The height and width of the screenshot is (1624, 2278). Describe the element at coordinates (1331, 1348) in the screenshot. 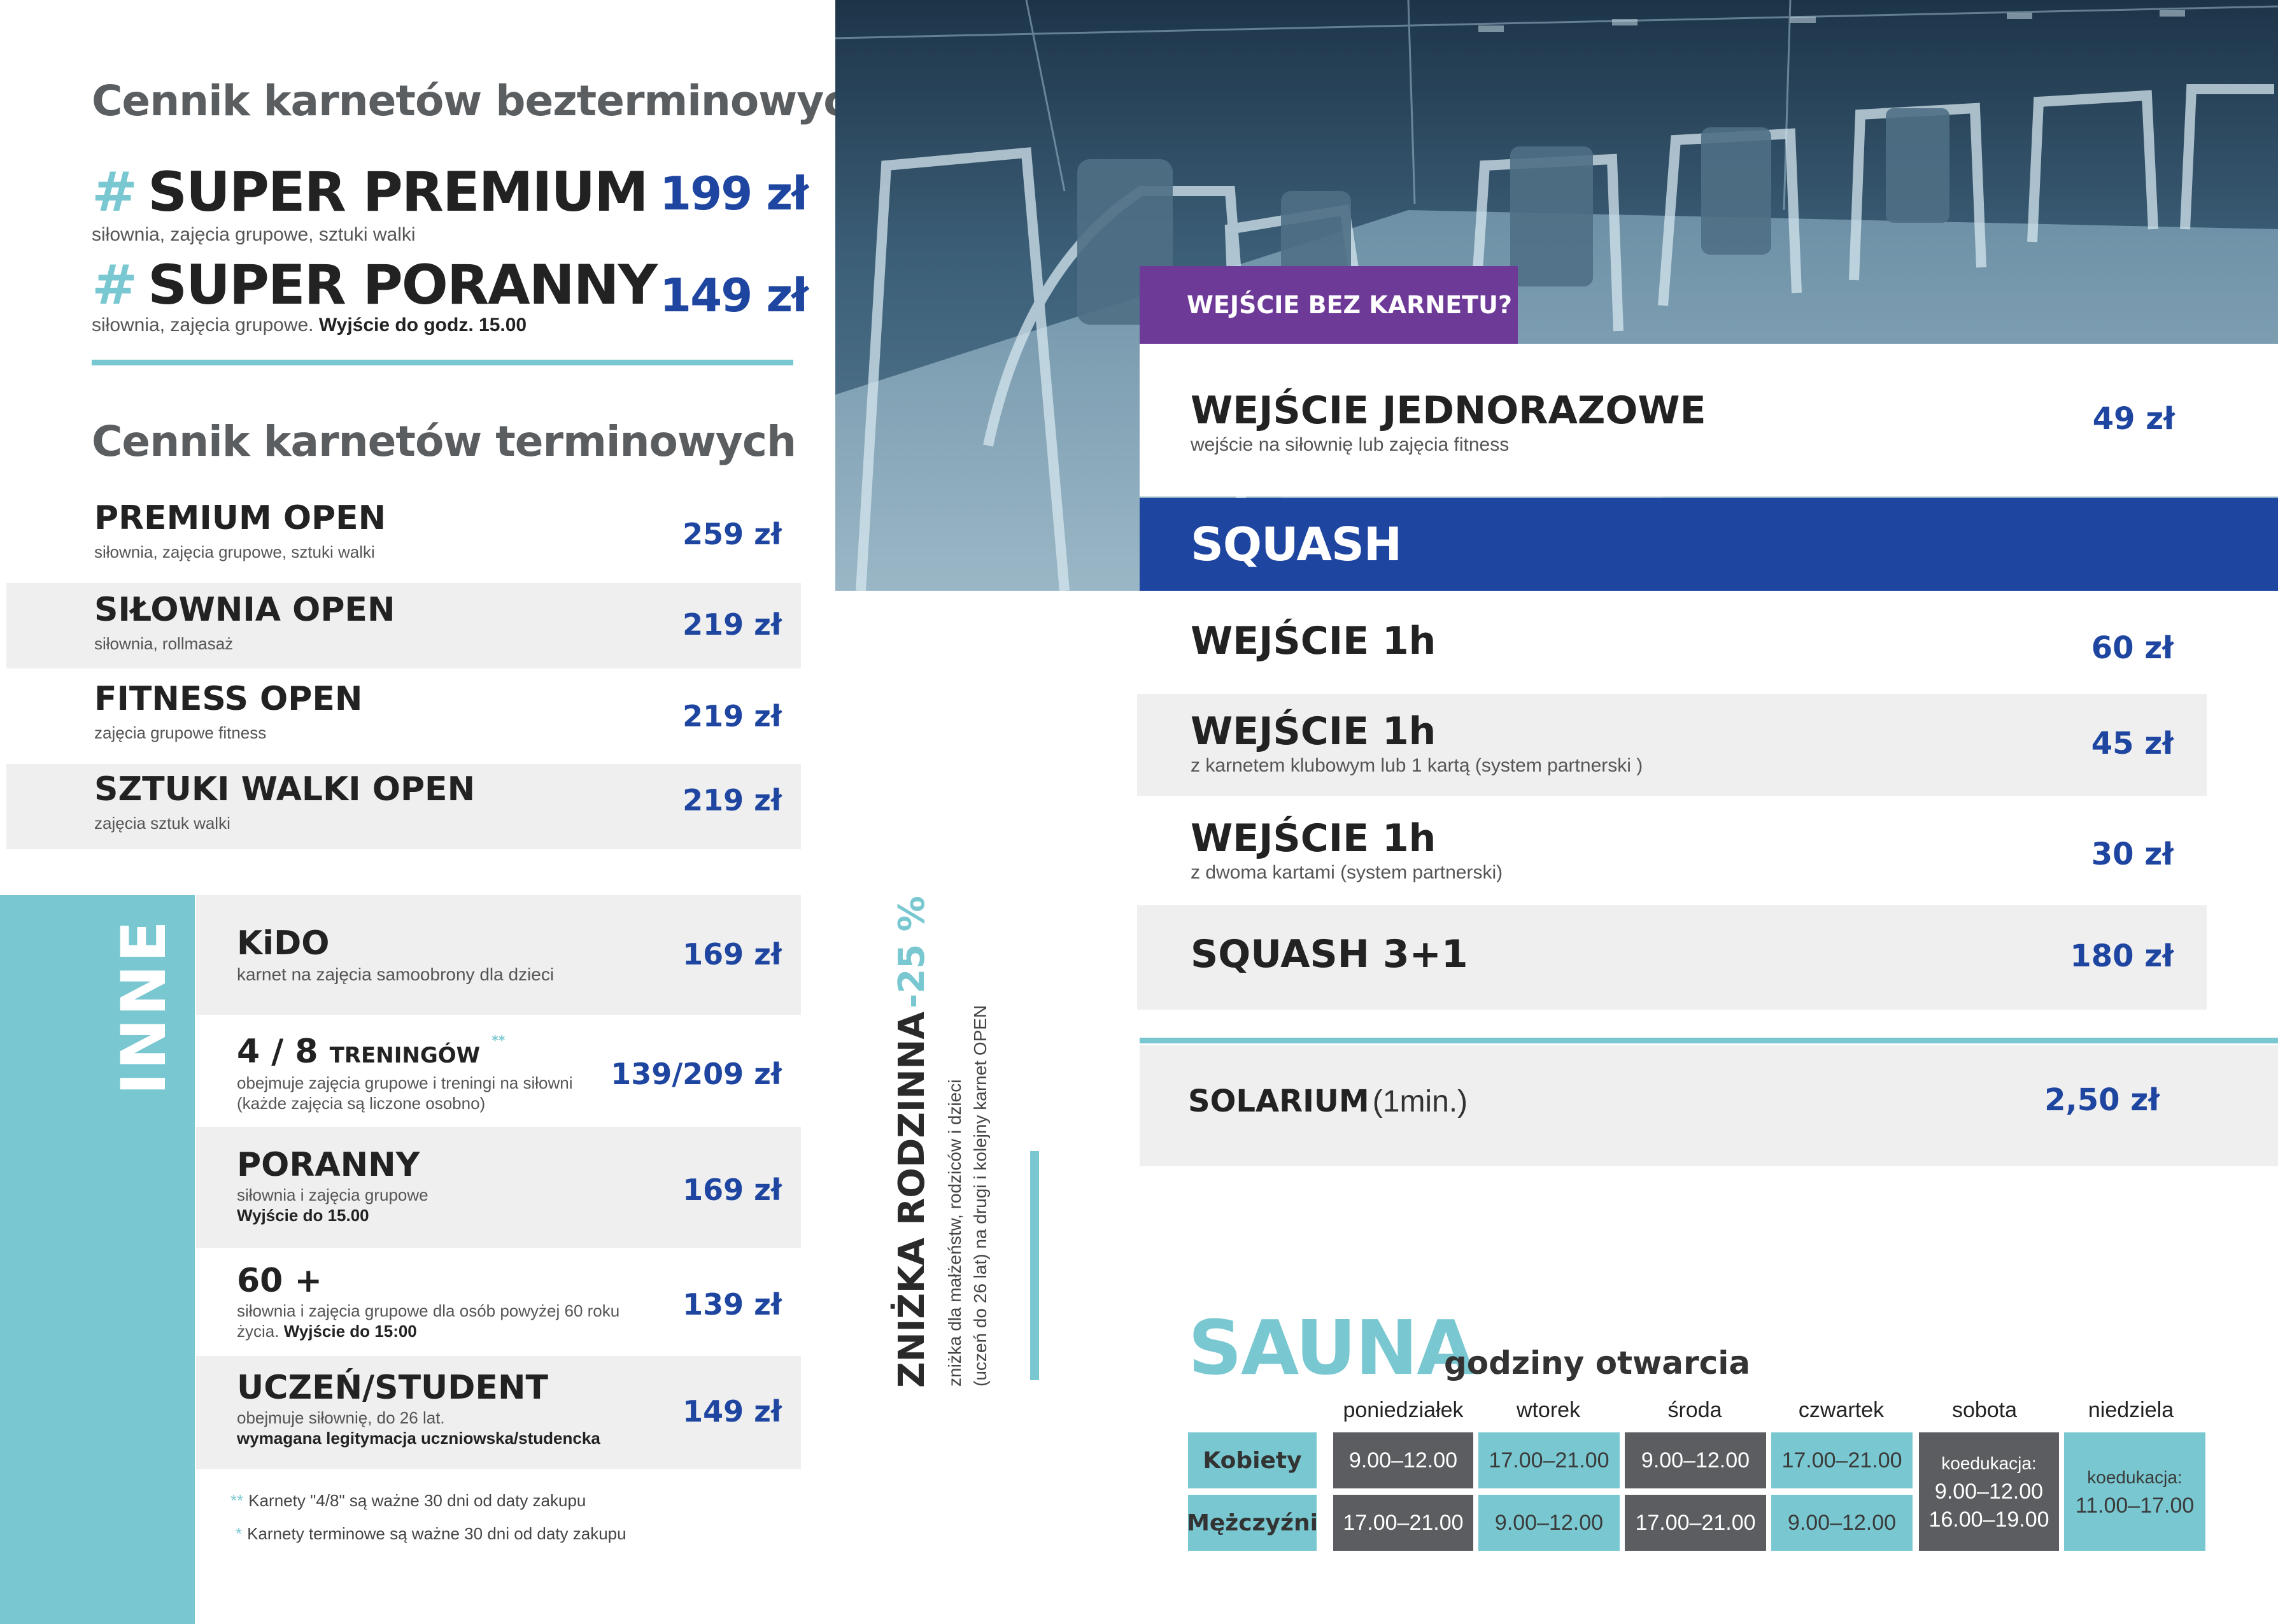

I see `sauna-title: SAUNA` at that location.